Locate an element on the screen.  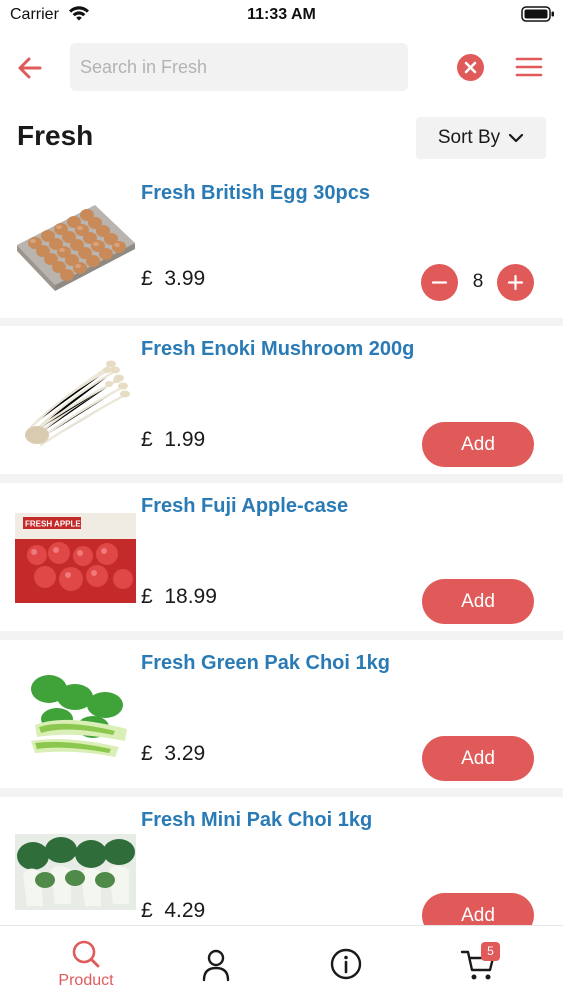
apple-case-label: FRESH APPLE is located at coordinates (53, 524).